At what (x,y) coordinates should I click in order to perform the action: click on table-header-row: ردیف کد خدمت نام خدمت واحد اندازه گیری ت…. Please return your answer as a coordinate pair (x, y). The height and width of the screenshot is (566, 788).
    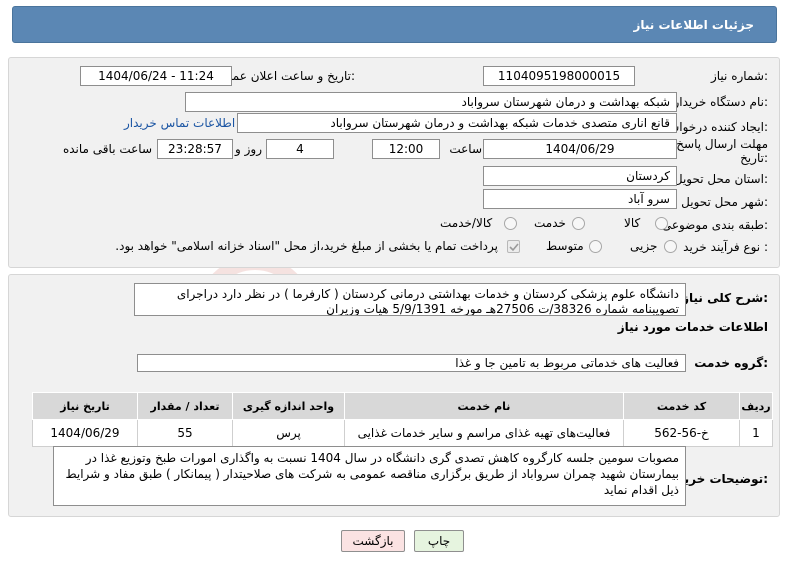
    Looking at the image, I should click on (402, 406).